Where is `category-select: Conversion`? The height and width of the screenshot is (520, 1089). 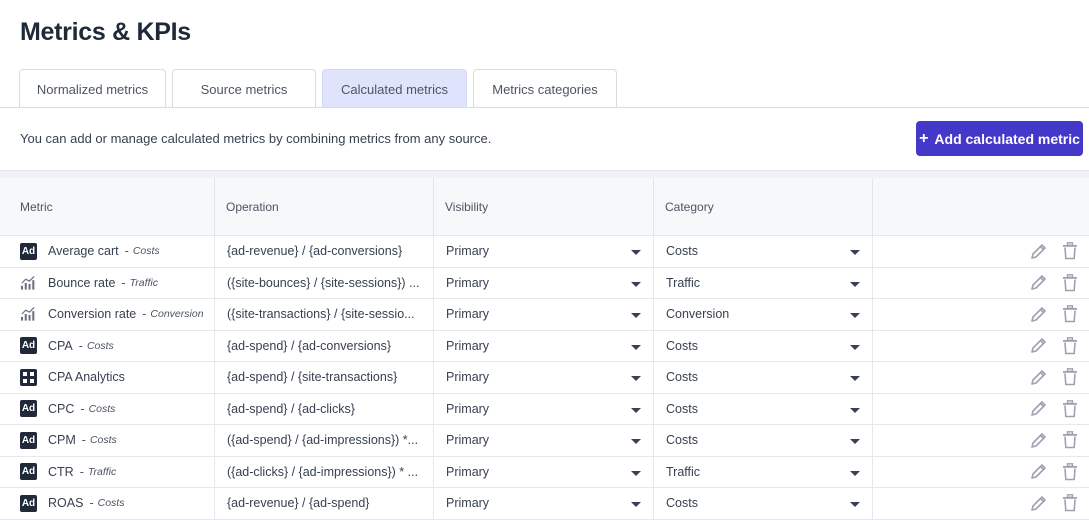 category-select: Conversion is located at coordinates (763, 314).